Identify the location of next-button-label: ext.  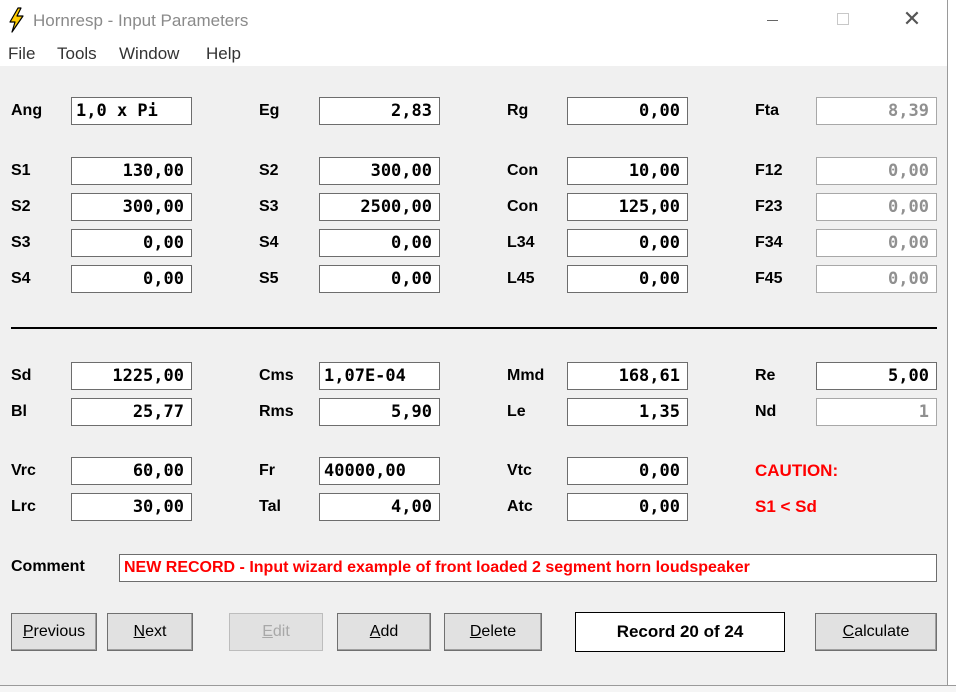
(156, 631).